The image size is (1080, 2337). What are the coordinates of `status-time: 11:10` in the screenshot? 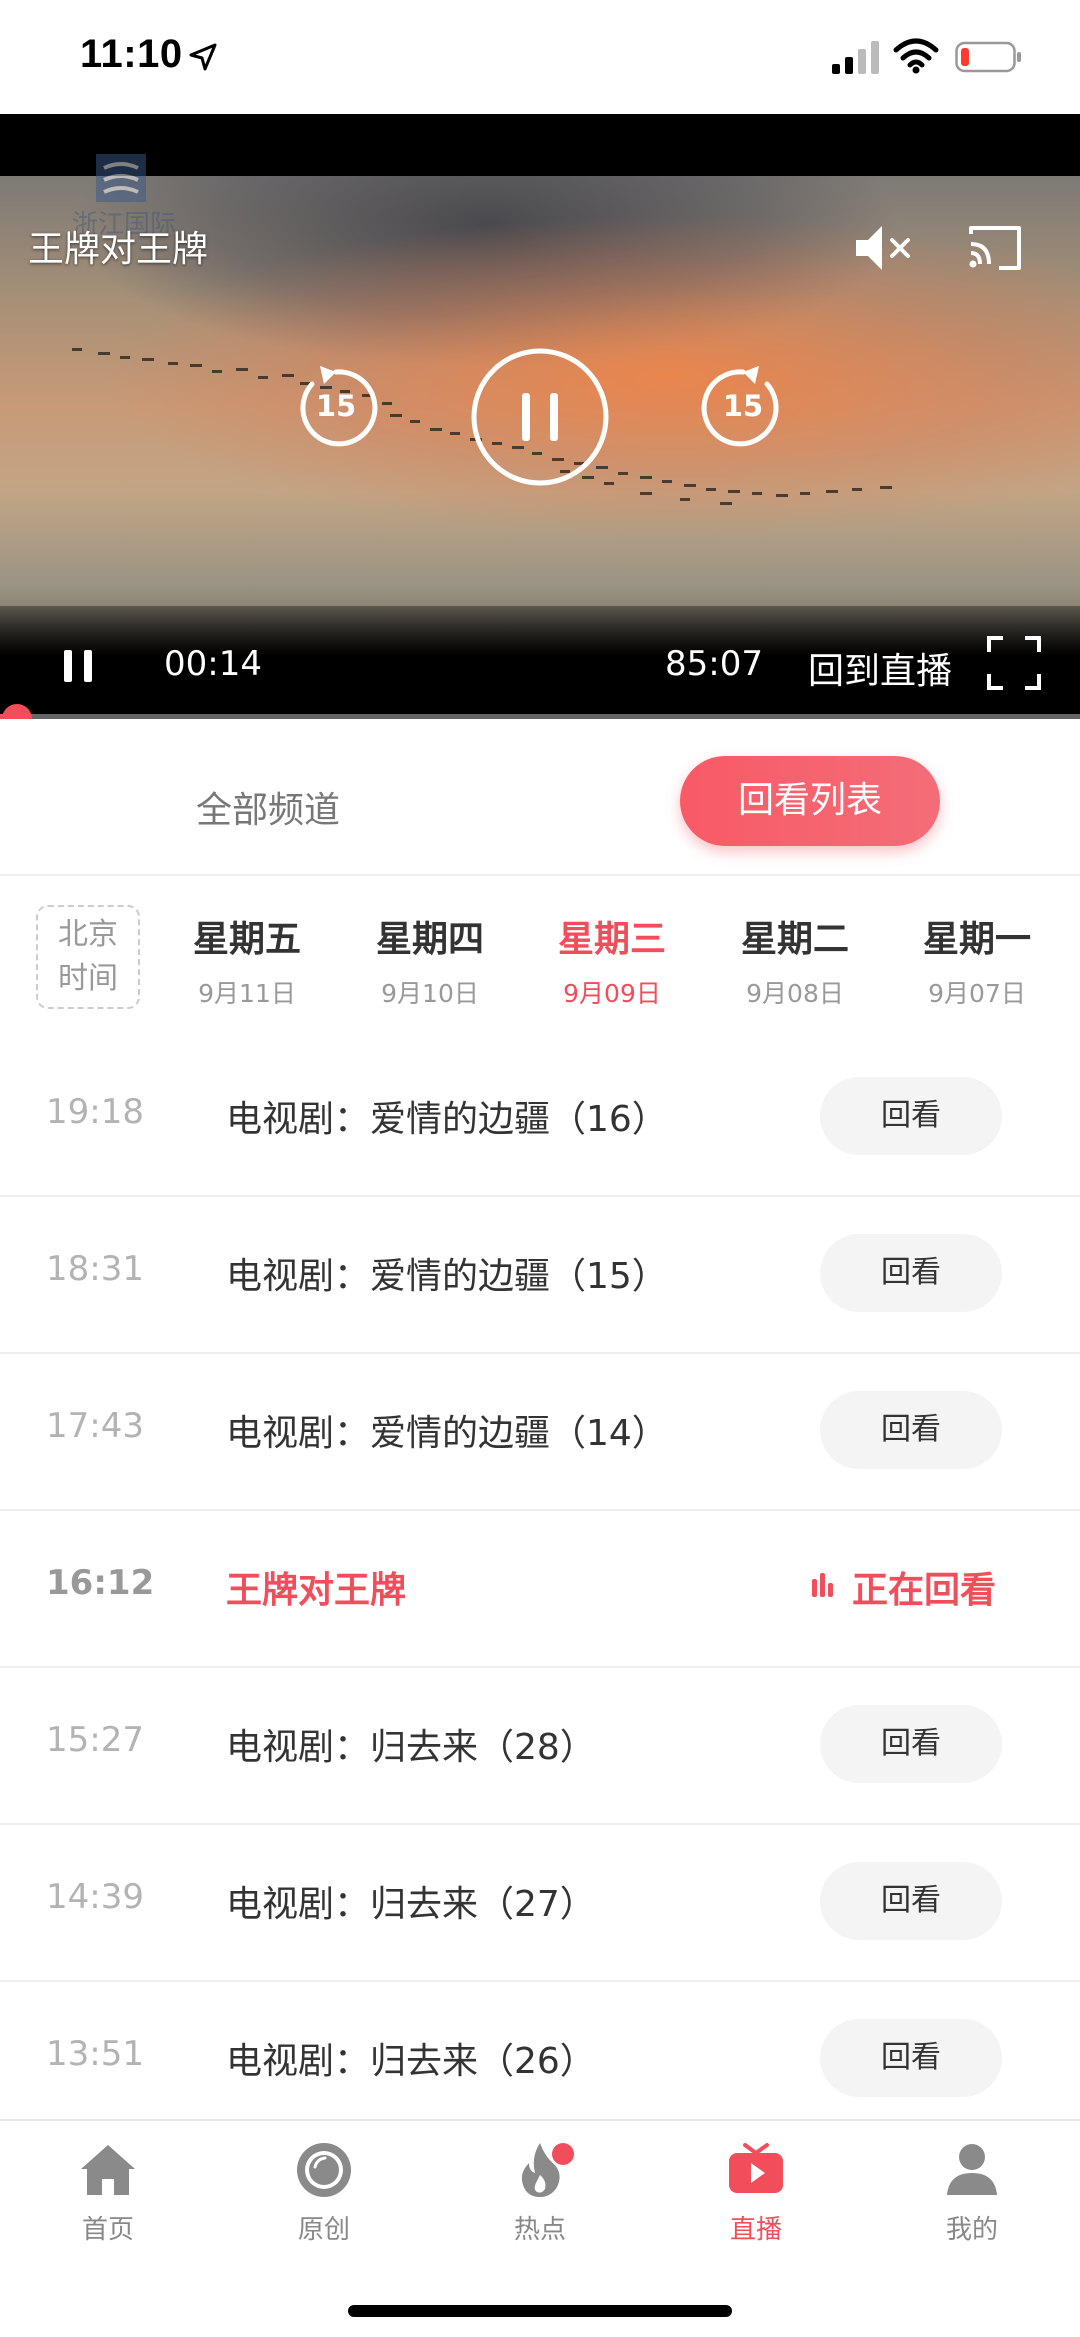 It's located at (131, 54).